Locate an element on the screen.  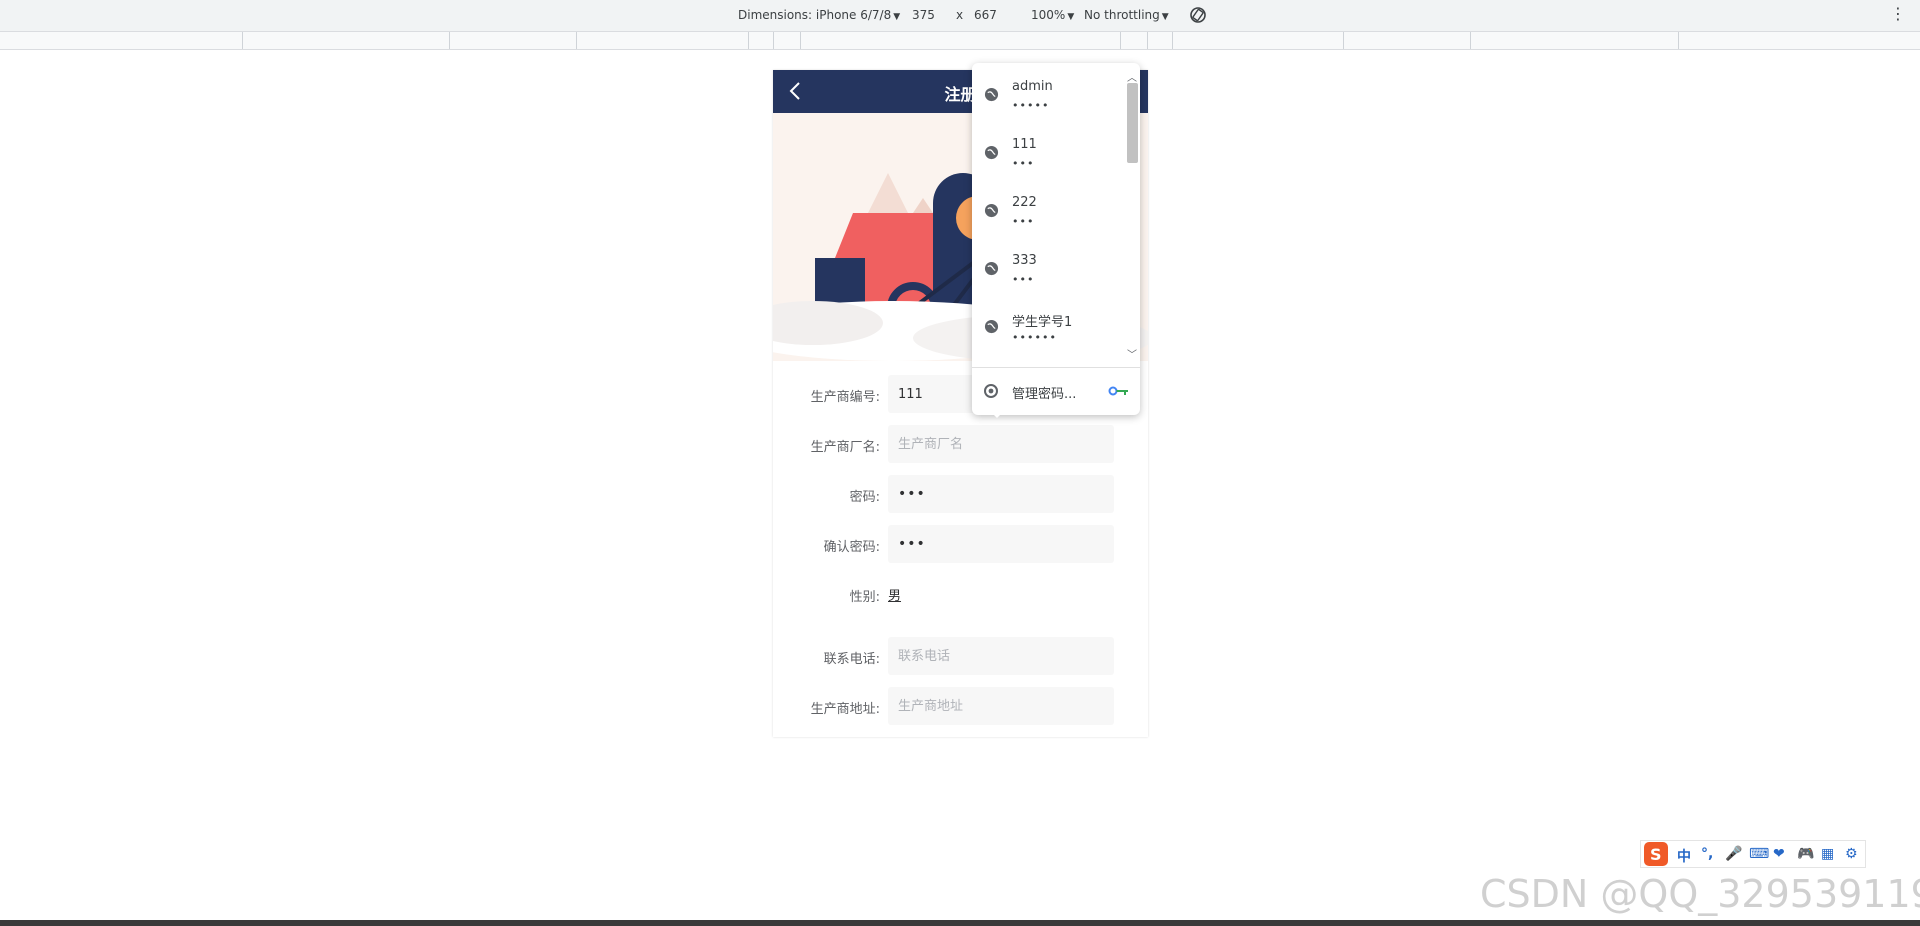
ime-toolbar: S 中 °, 🎤 ⌨ ❤ 🎮 ▦ ⚙ is located at coordinates (1753, 854).